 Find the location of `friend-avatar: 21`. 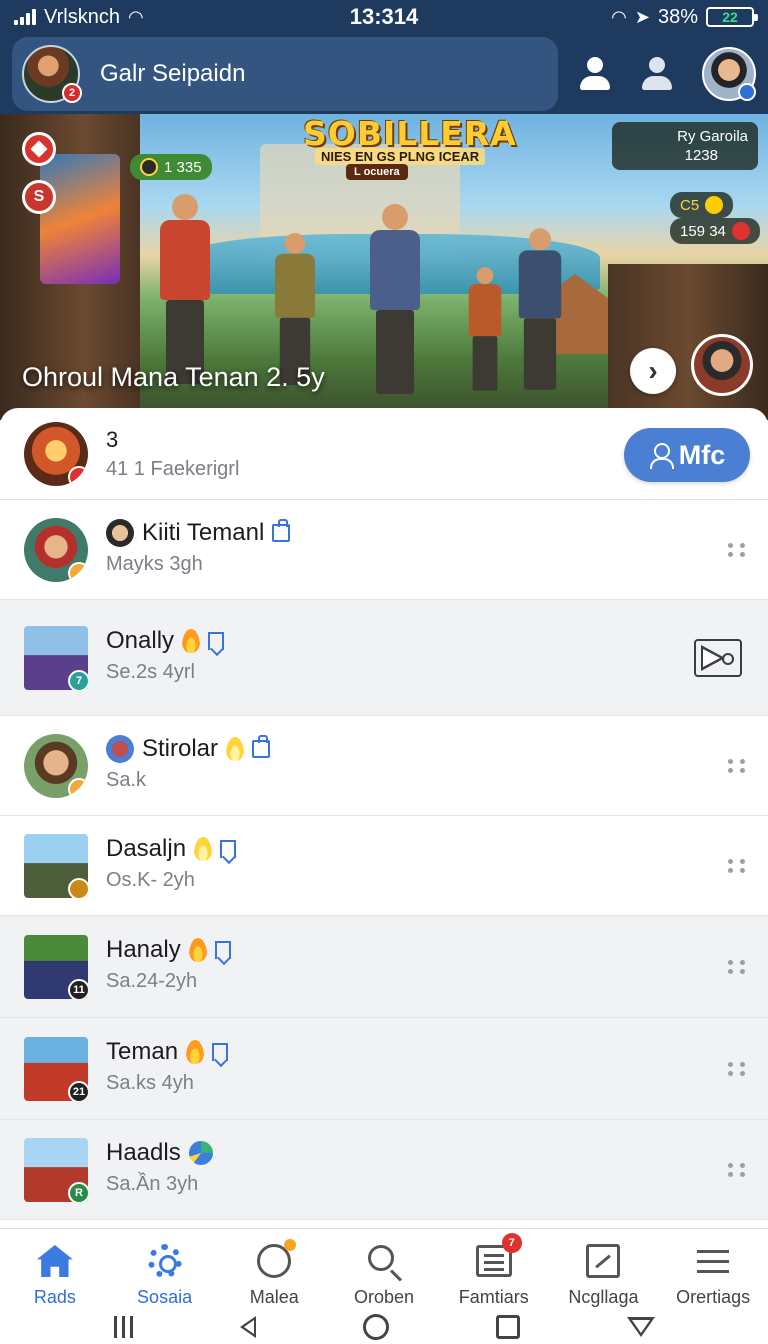

friend-avatar: 21 is located at coordinates (56, 1069).